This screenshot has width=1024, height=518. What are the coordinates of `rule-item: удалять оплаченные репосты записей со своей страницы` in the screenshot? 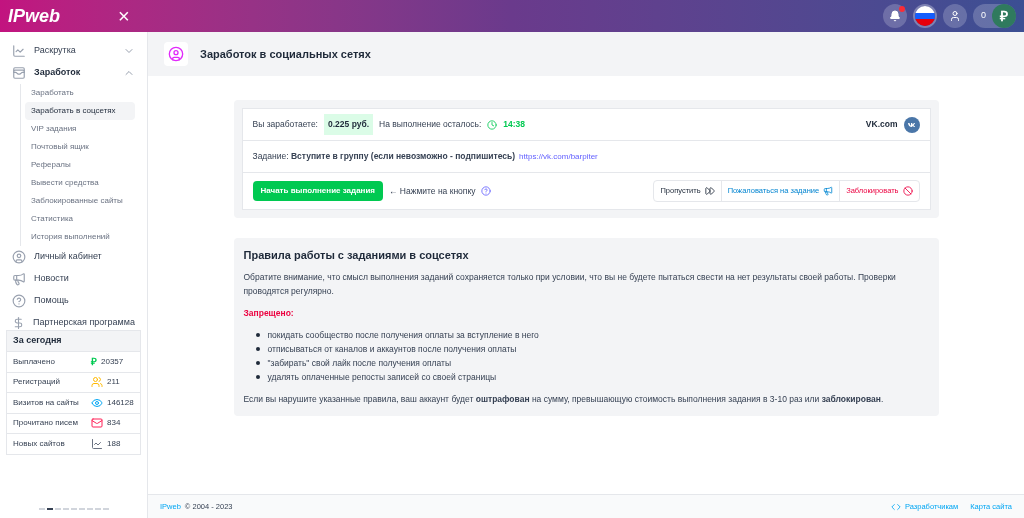 It's located at (382, 377).